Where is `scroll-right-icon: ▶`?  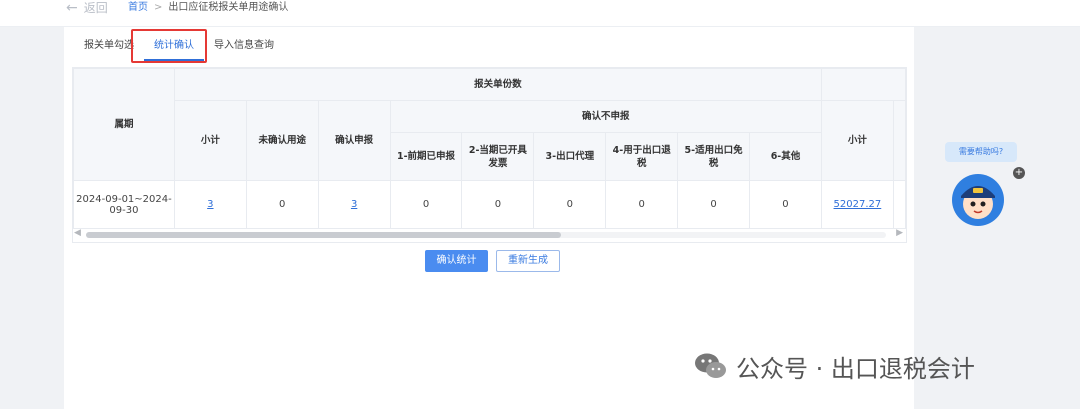
scroll-right-icon: ▶ is located at coordinates (899, 233).